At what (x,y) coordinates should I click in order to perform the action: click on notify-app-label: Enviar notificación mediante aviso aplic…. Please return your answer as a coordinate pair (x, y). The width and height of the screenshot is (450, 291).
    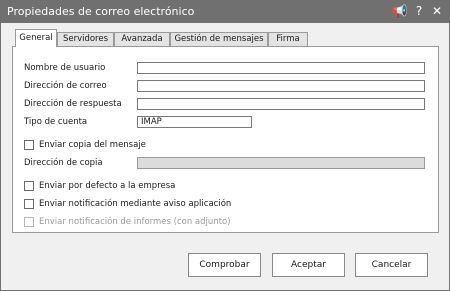
    Looking at the image, I should click on (135, 204).